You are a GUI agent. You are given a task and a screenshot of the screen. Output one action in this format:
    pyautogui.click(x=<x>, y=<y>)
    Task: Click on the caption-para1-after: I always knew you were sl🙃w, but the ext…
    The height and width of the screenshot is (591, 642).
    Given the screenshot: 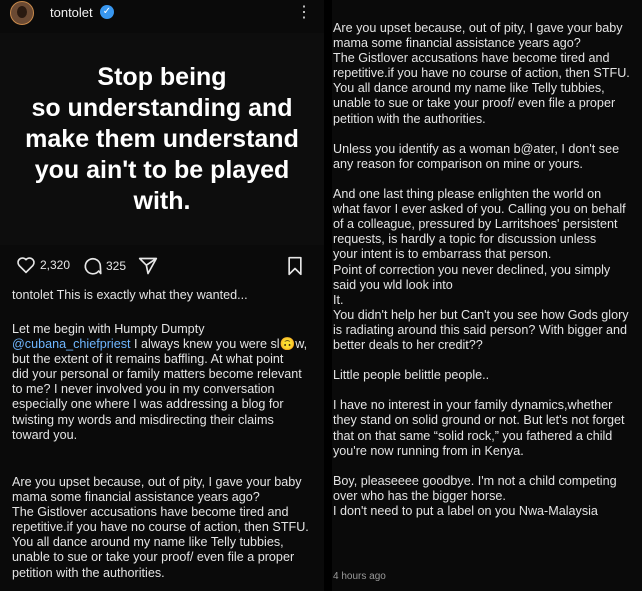 What is the action you would take?
    pyautogui.click(x=160, y=389)
    